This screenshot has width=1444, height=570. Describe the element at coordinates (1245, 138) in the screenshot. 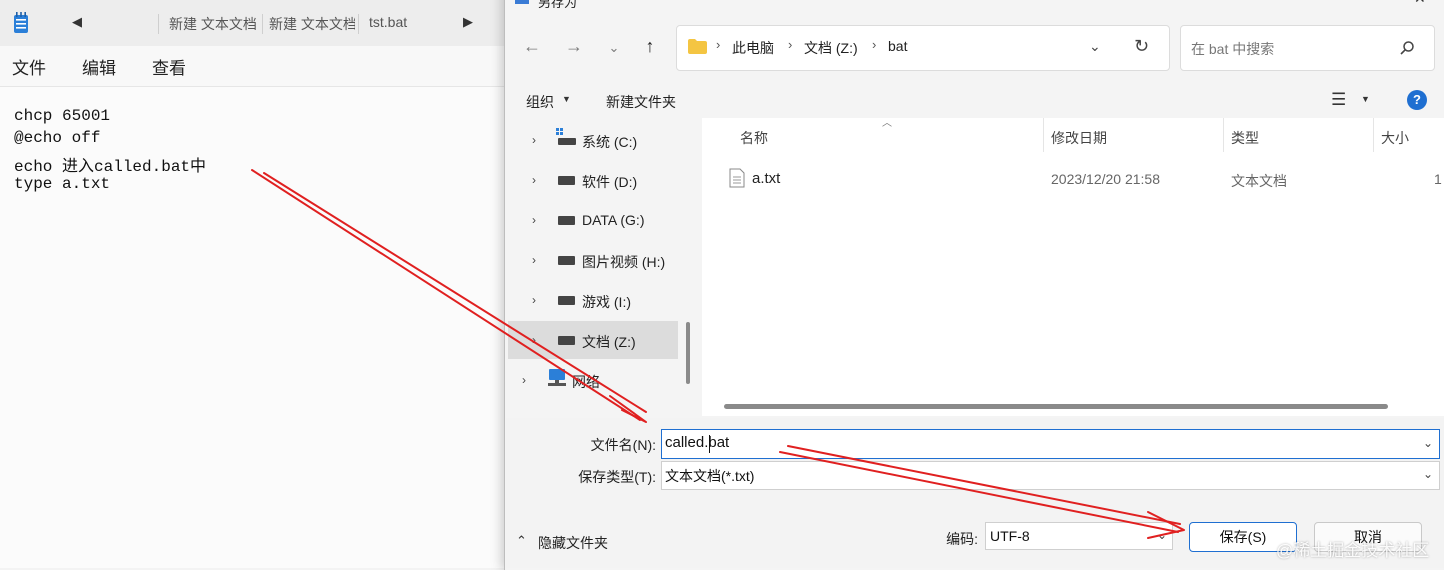

I see `column-header-type: 类型` at that location.